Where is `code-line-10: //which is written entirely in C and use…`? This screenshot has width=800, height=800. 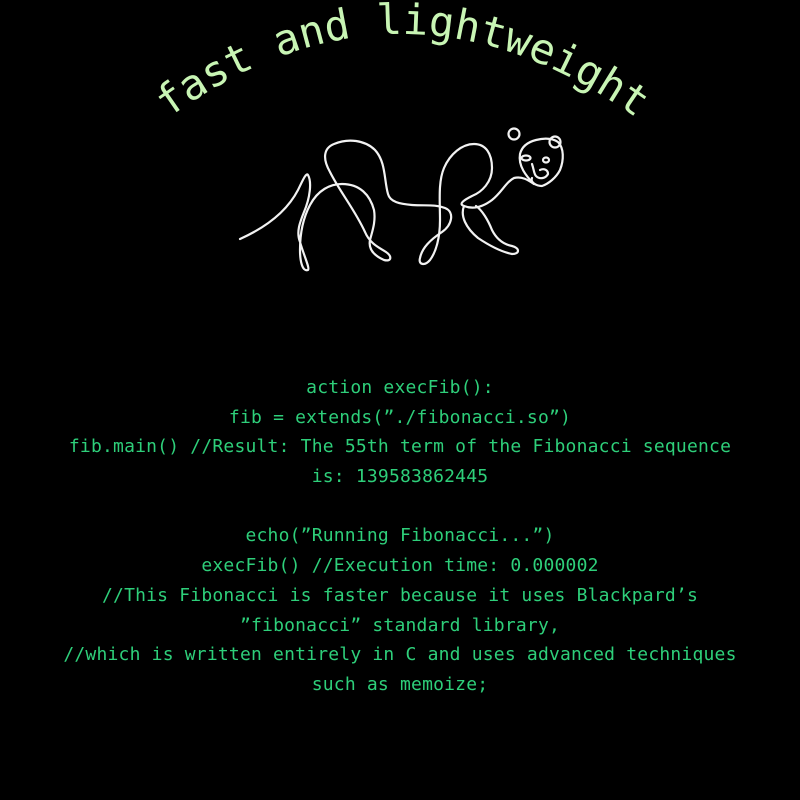 code-line-10: //which is written entirely in C and use… is located at coordinates (400, 655).